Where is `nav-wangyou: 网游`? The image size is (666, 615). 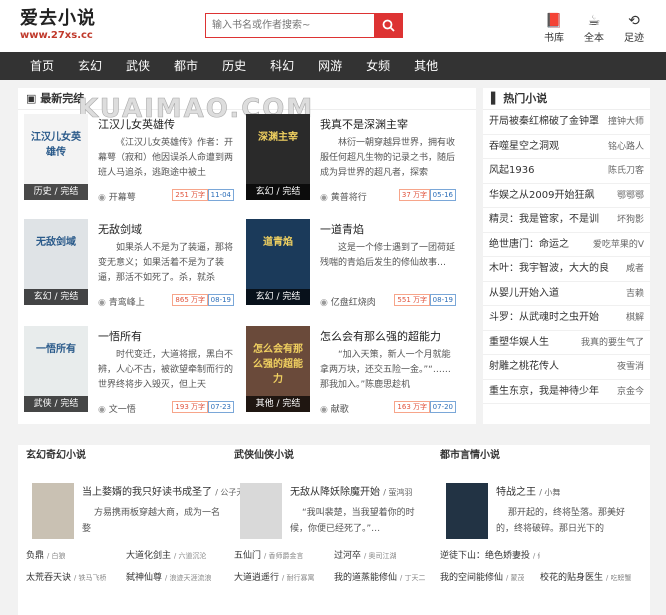 nav-wangyou: 网游 is located at coordinates (330, 66).